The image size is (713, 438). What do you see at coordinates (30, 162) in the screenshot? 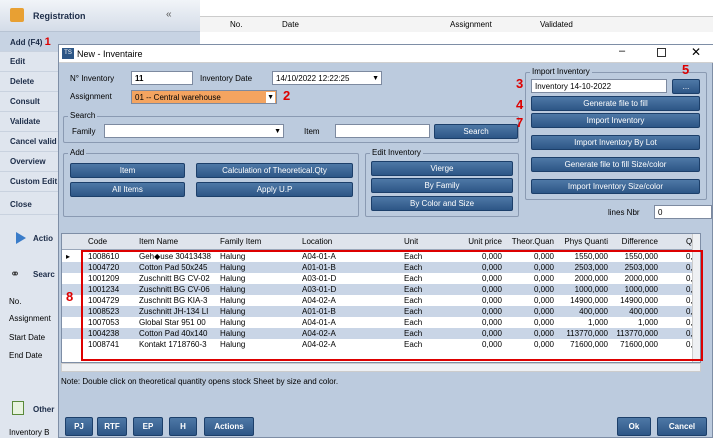
I see `sidebar-item-overview: Overview` at bounding box center [30, 162].